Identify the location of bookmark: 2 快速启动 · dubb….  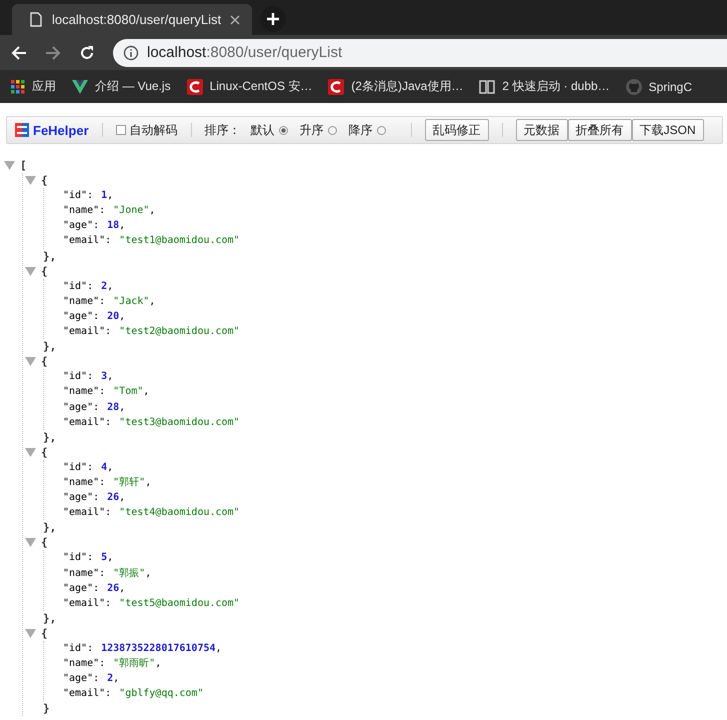
(544, 86).